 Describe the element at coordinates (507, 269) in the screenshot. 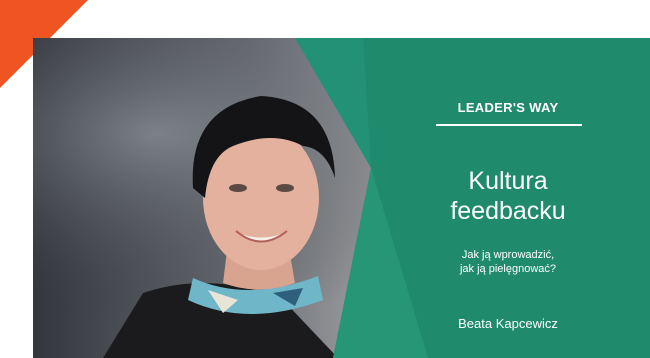

I see `subtitle-line-2: jak ją pielęgnować?` at that location.